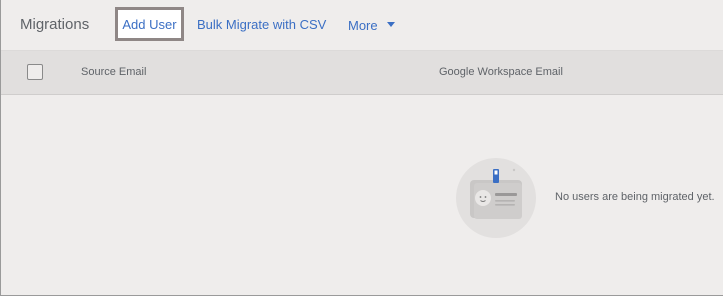  What do you see at coordinates (501, 72) in the screenshot?
I see `column-header-google-workspace-email: Google Workspace Email` at bounding box center [501, 72].